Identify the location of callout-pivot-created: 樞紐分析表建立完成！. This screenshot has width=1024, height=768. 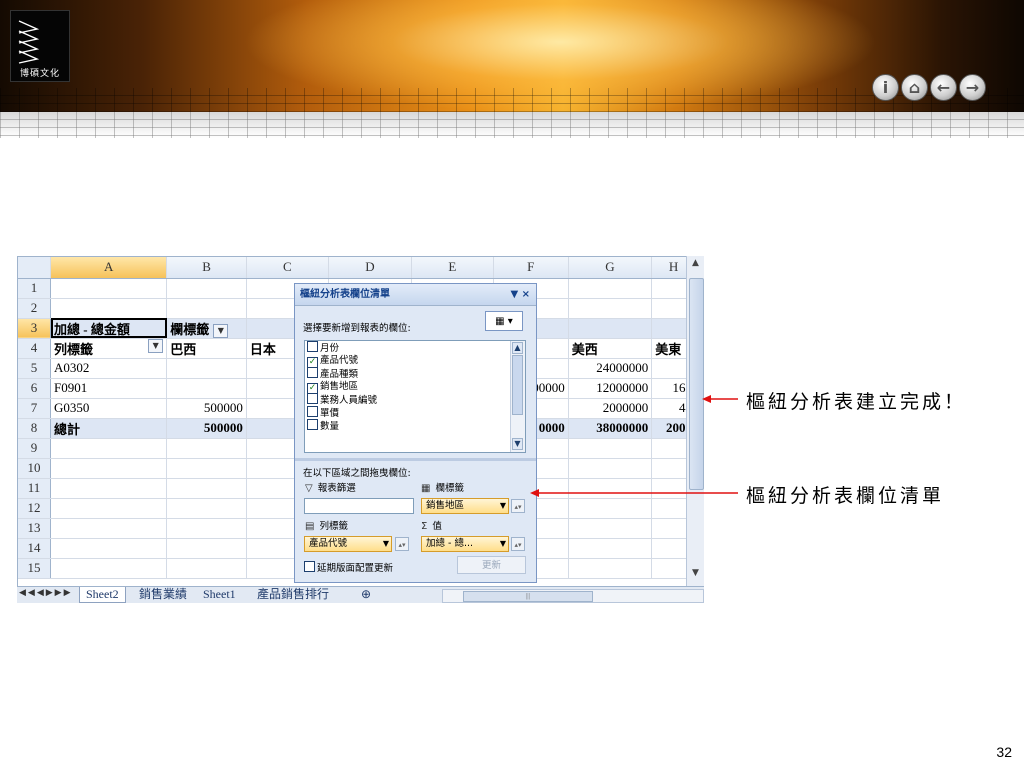
(856, 402).